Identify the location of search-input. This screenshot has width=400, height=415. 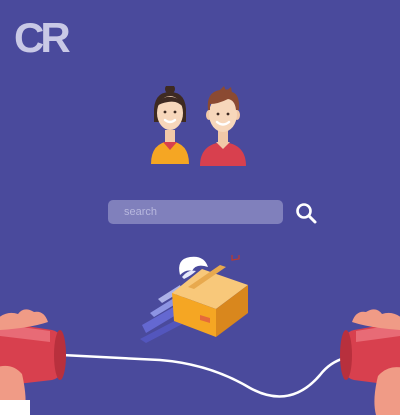
(195, 212).